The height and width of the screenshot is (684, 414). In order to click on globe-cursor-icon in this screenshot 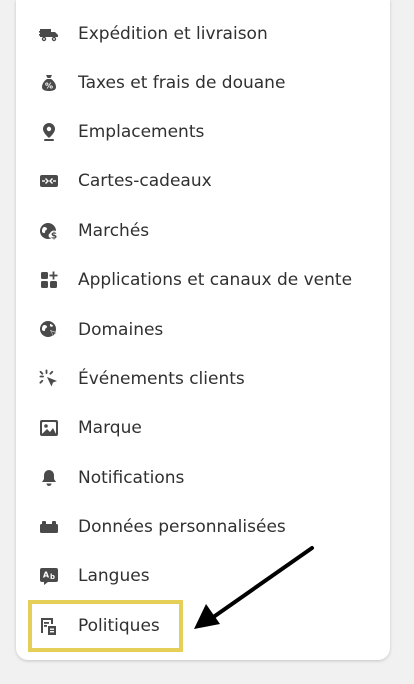, I will do `click(49, 330)`.